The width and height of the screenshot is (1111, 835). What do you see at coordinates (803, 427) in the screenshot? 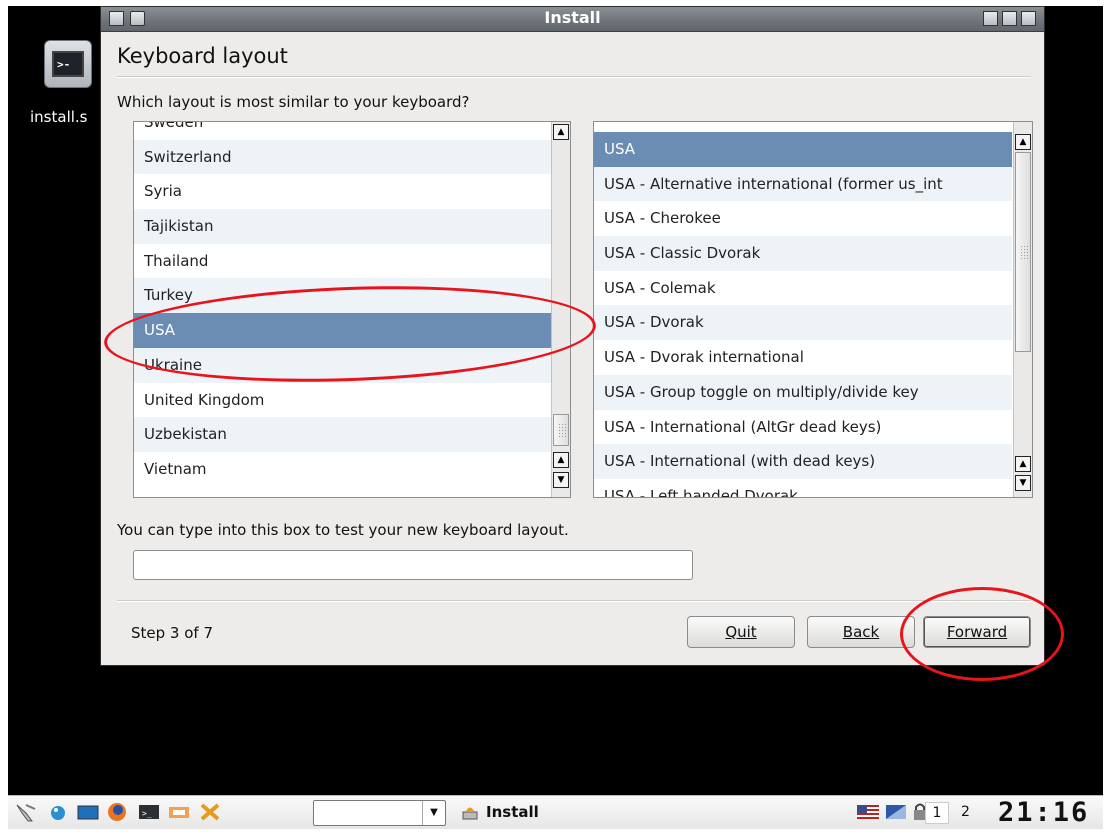
I see `list-item: USA - International (AltGr dead keys)` at bounding box center [803, 427].